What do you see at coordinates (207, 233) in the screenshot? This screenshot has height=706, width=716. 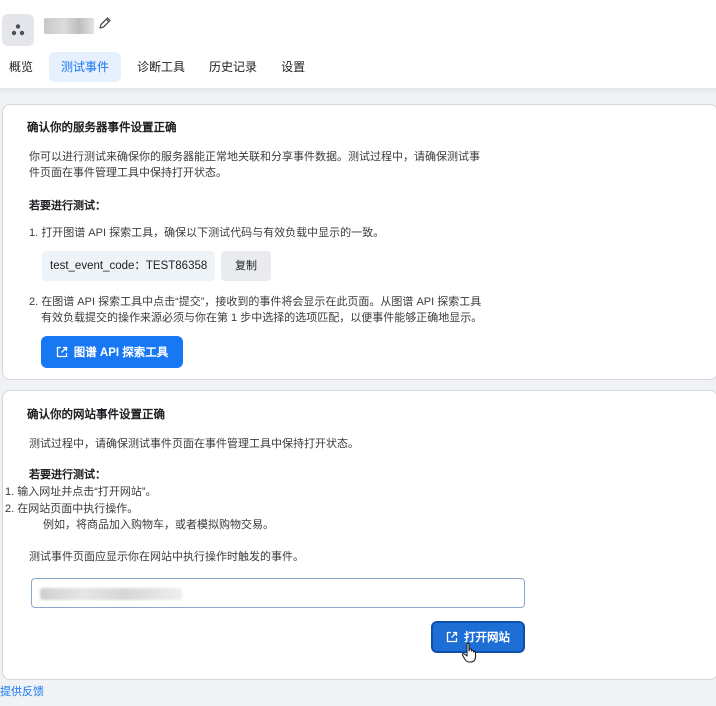 I see `server-step1: 1. 打开图谱 API 探索工具，确保以下测试代码与有效负载中显示的一致。` at bounding box center [207, 233].